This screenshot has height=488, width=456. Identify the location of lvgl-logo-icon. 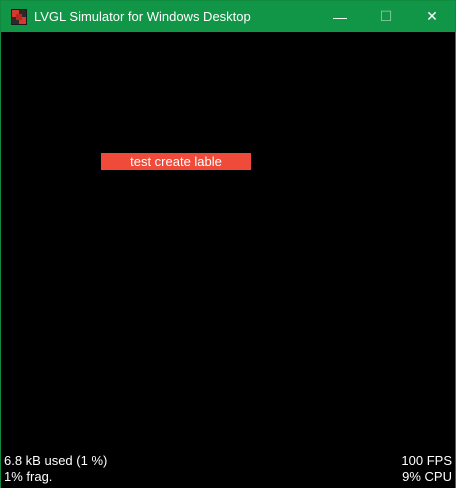
(19, 16).